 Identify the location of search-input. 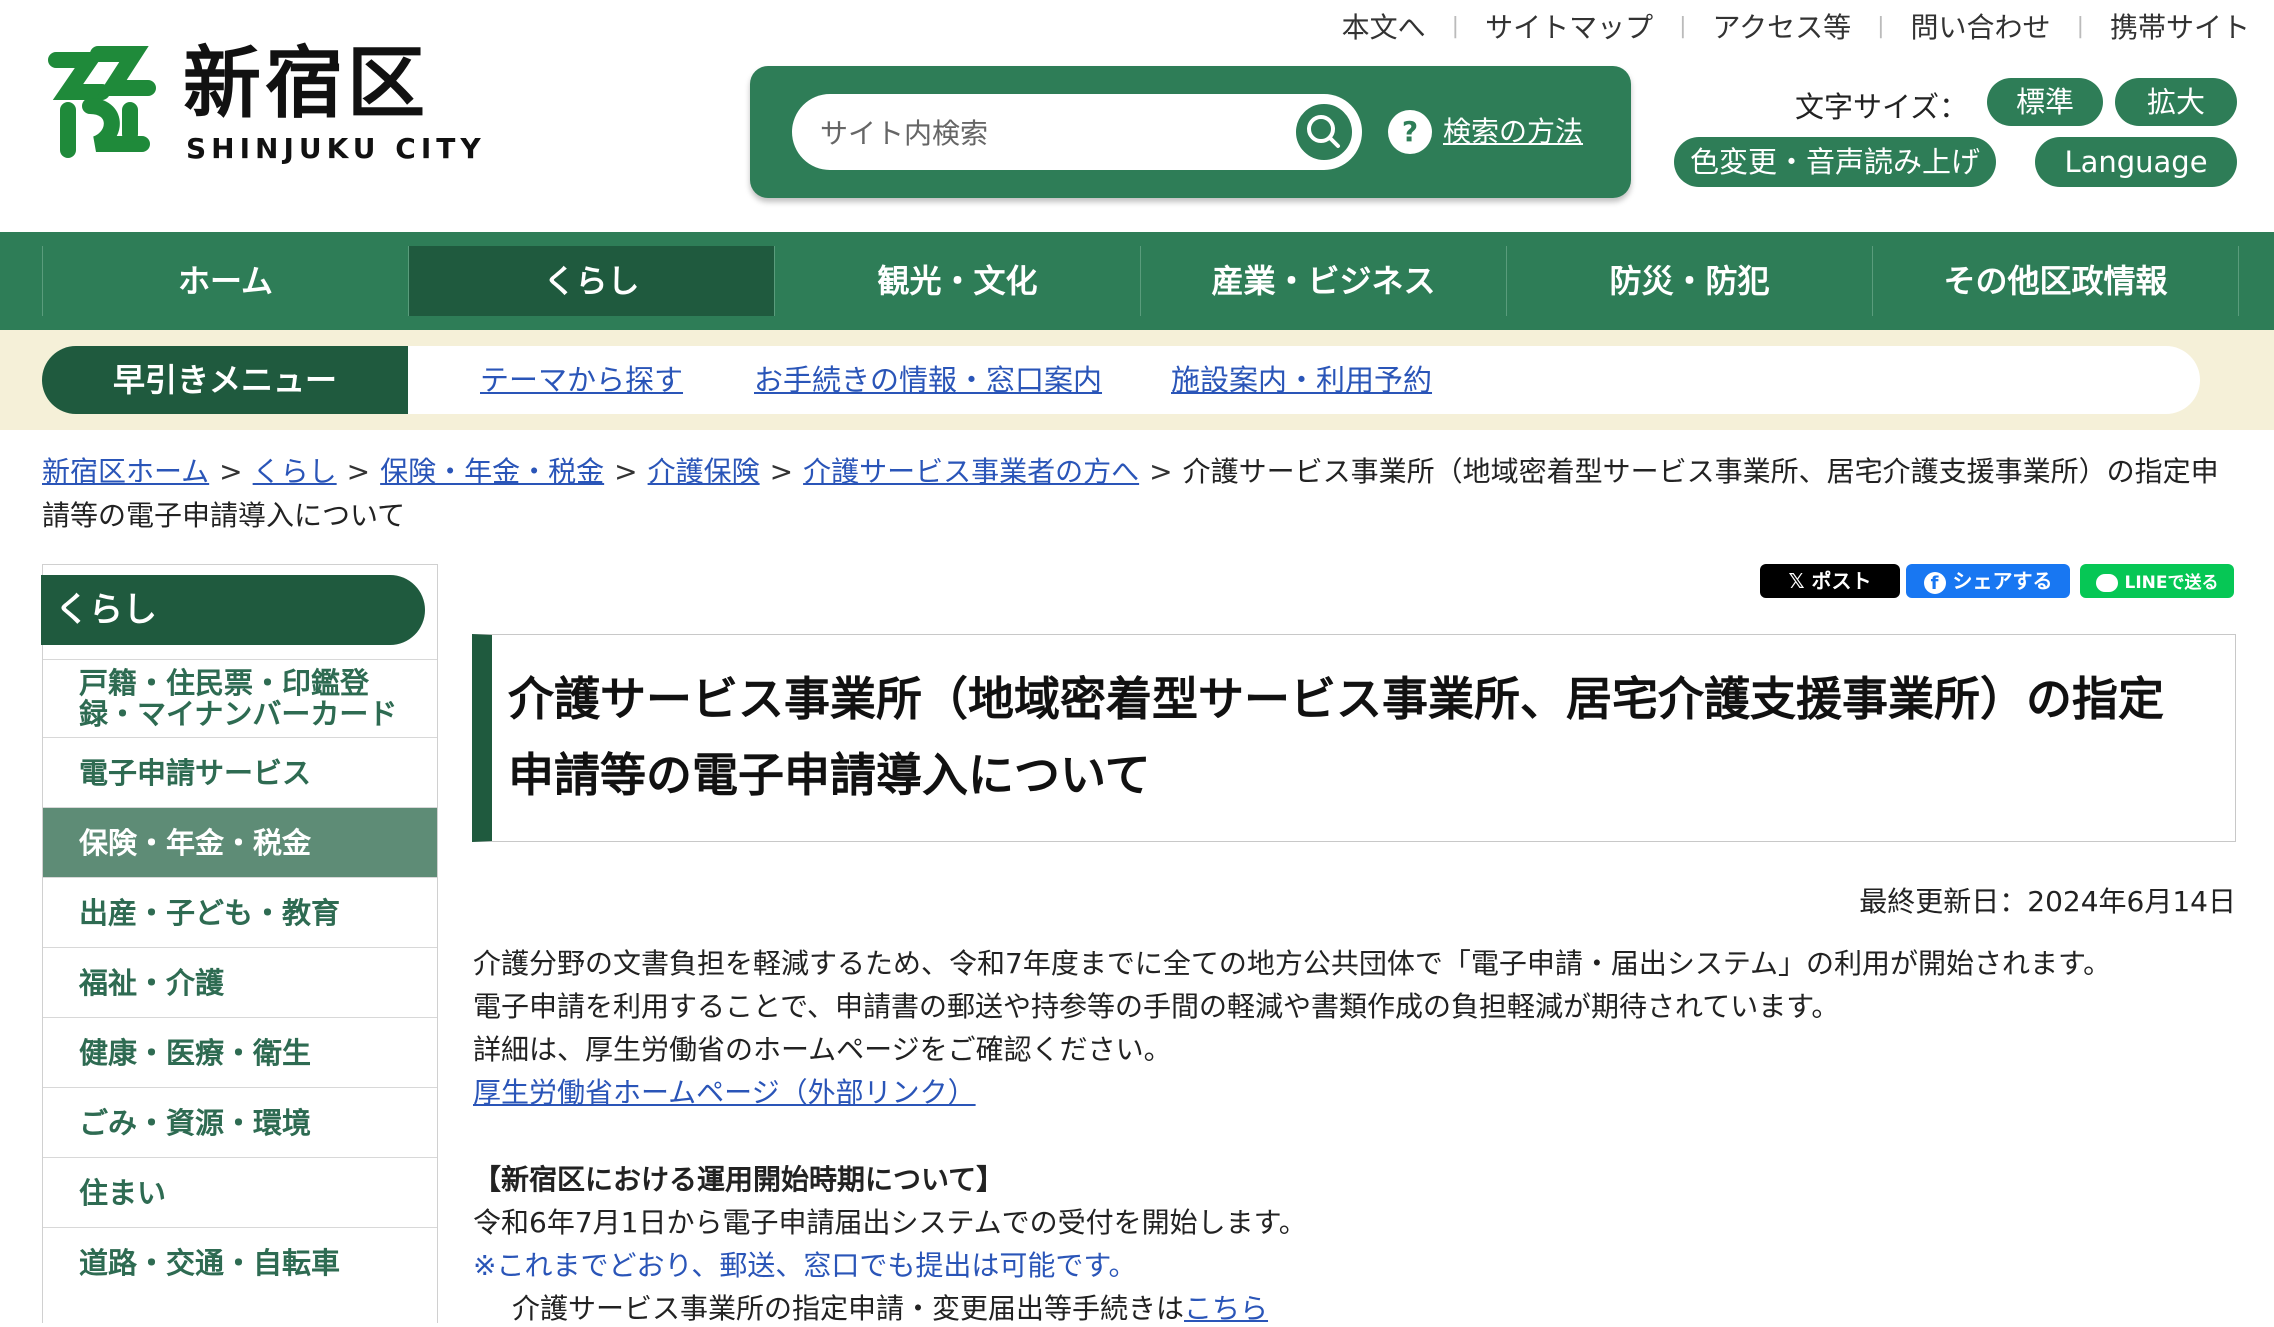
(1040, 133).